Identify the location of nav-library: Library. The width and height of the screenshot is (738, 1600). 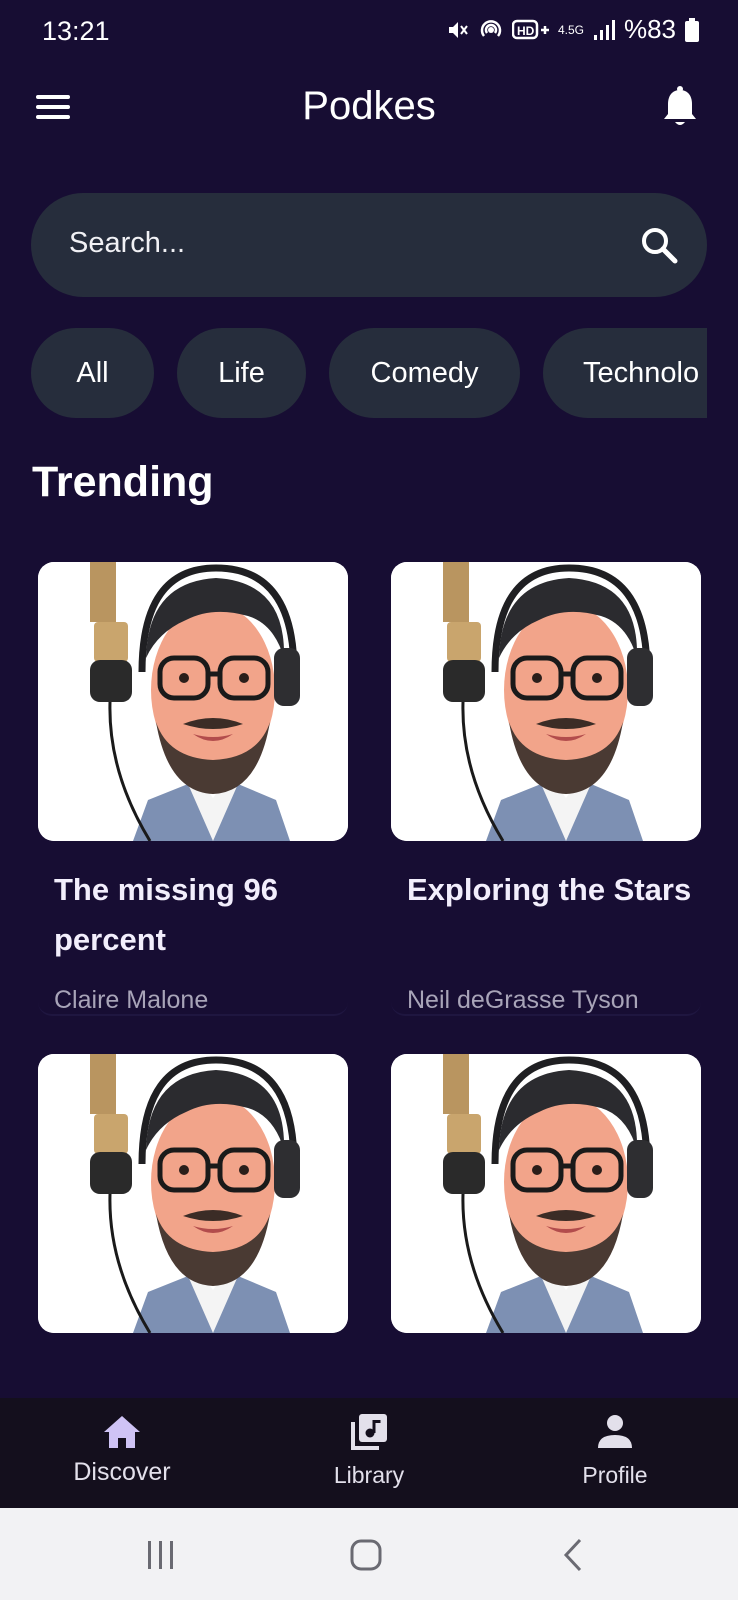
(369, 1453).